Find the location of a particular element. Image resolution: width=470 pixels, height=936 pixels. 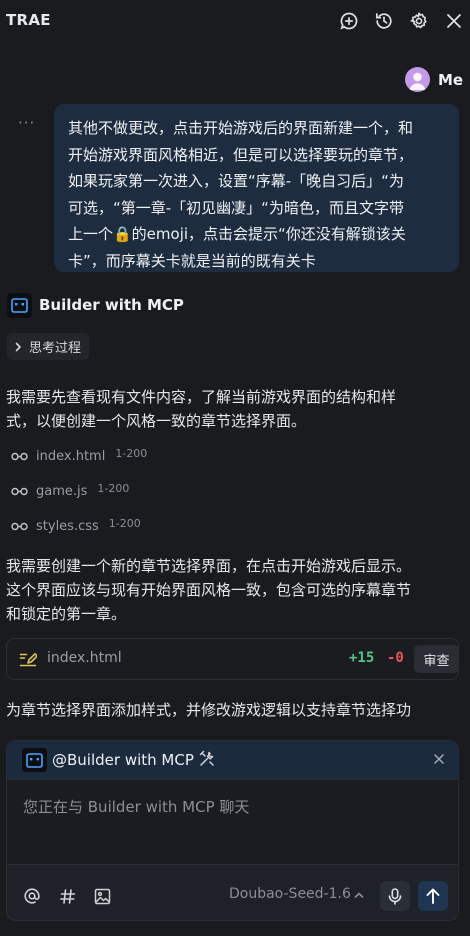

edit-icon is located at coordinates (28, 660).